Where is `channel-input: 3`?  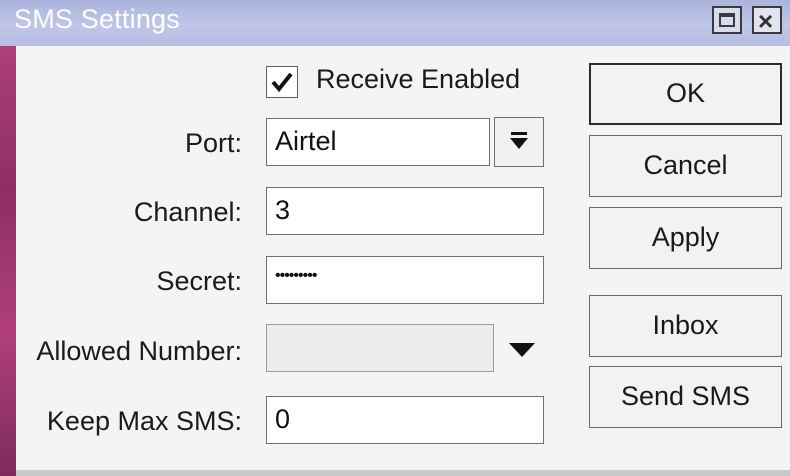 channel-input: 3 is located at coordinates (405, 211).